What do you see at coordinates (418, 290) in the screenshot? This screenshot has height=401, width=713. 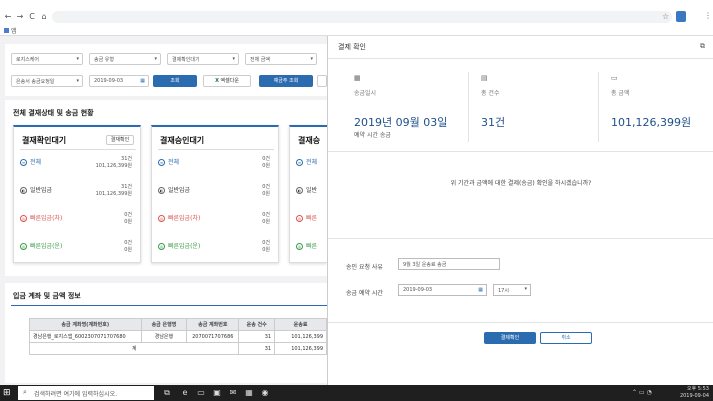 I see `time-date-value: 2019-09-03` at bounding box center [418, 290].